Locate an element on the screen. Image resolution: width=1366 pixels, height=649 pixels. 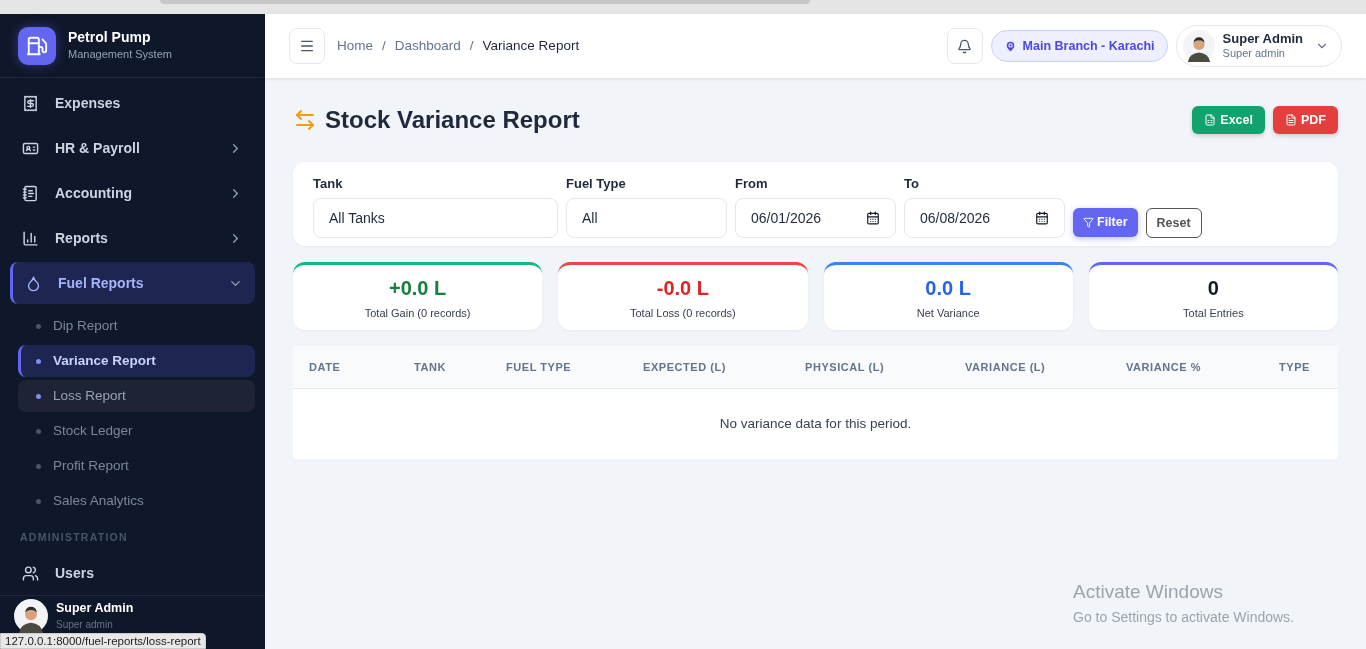
activation-text: Go to Settings to activate Windows. is located at coordinates (1183, 617).